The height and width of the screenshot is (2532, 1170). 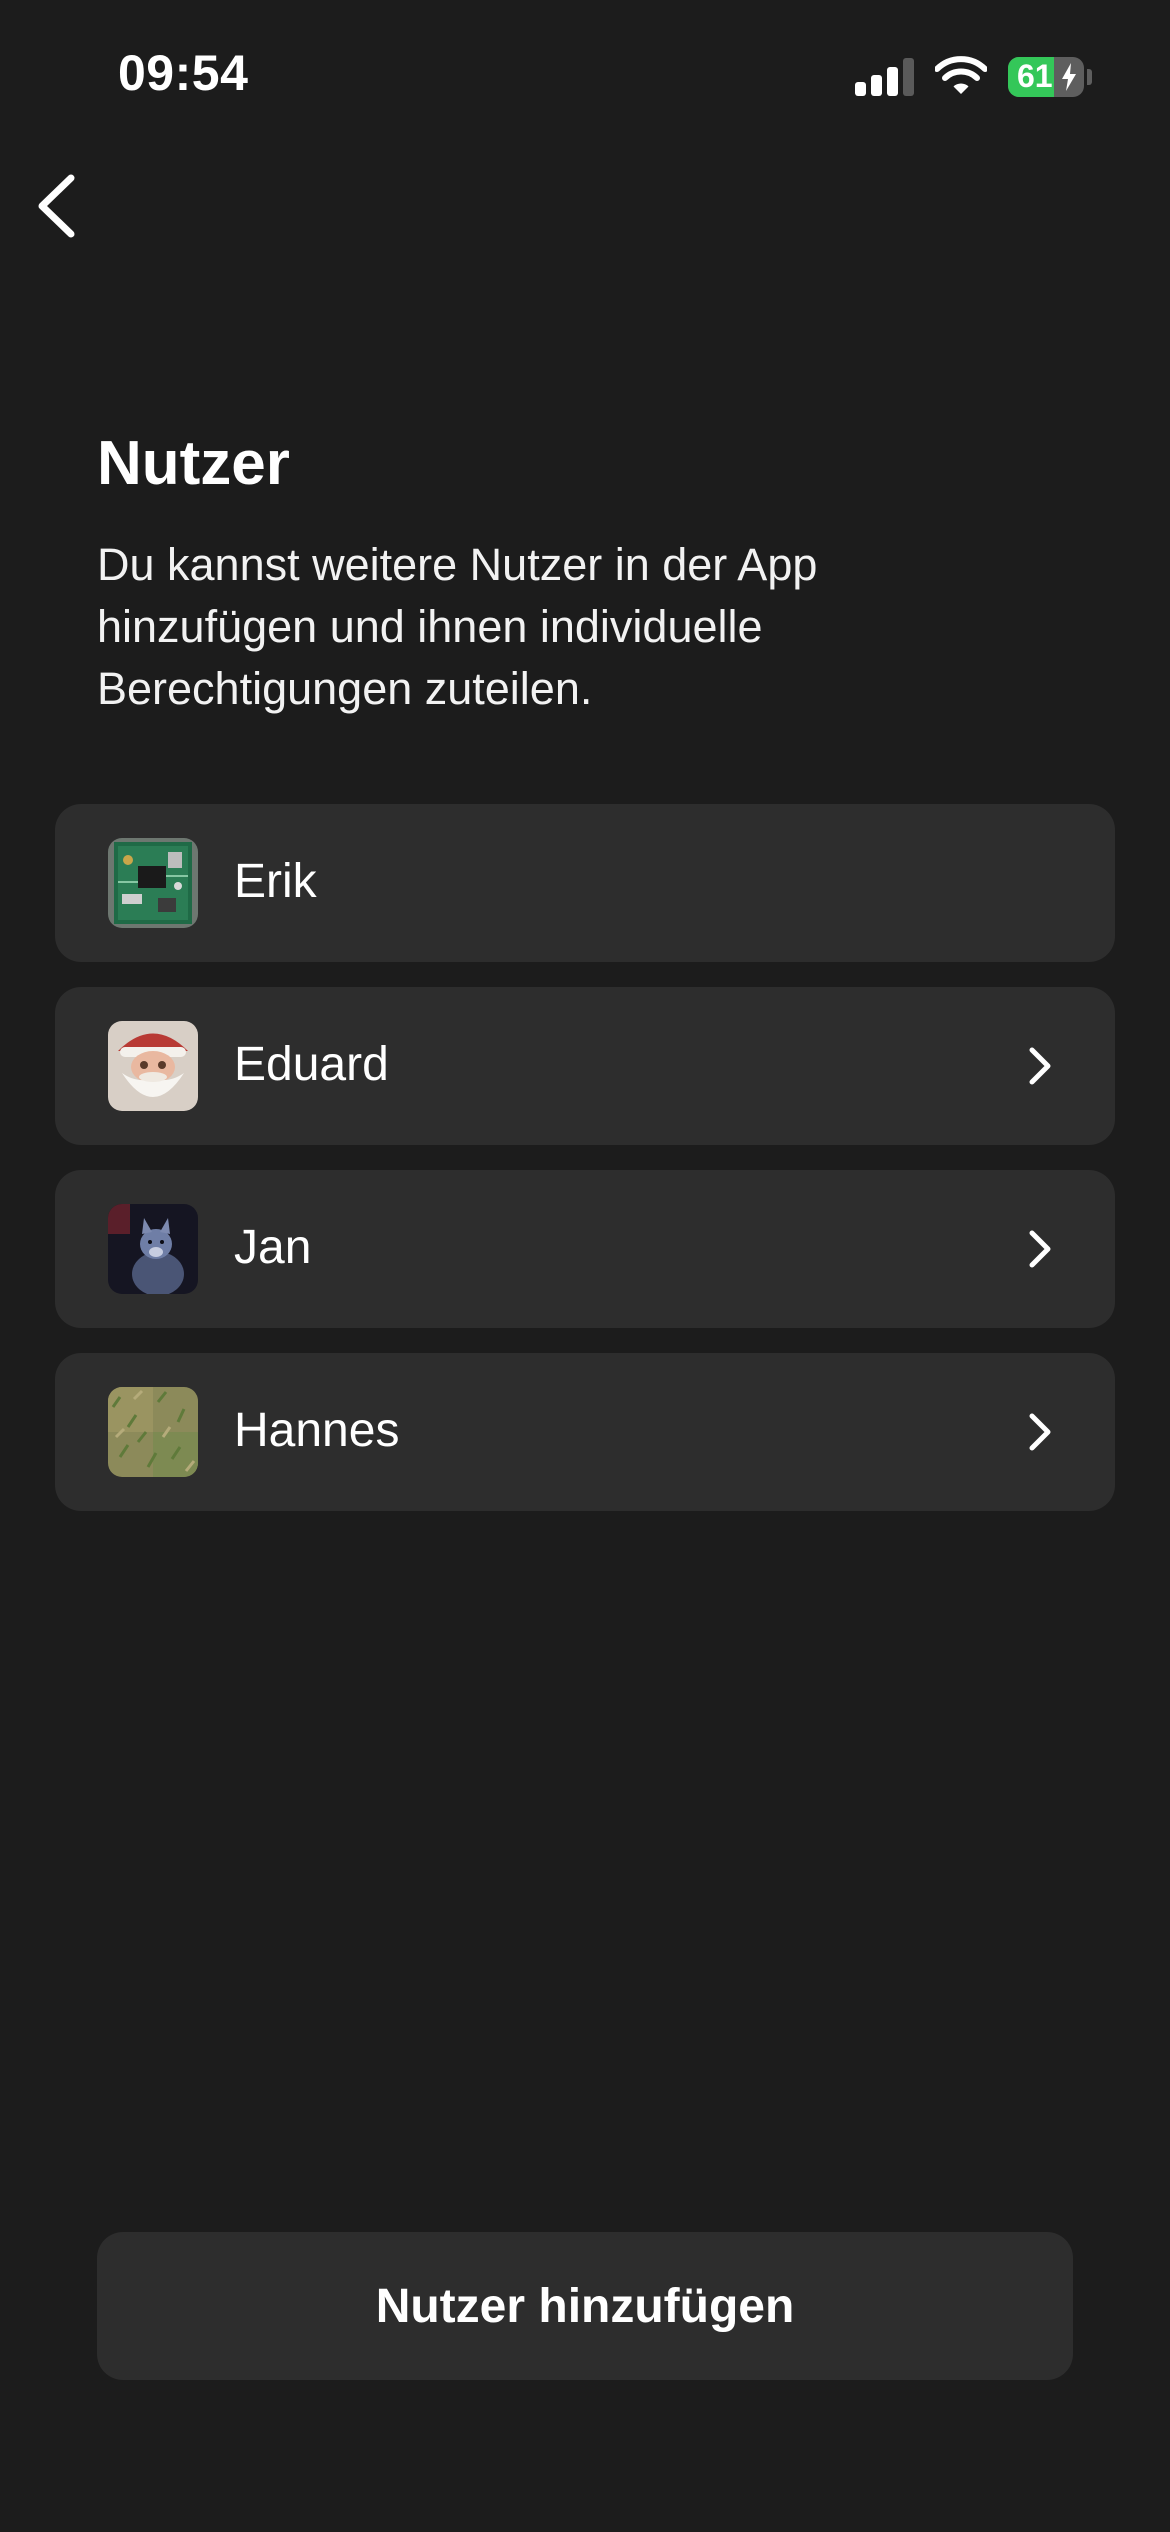 What do you see at coordinates (1089, 77) in the screenshot?
I see `battery-cap` at bounding box center [1089, 77].